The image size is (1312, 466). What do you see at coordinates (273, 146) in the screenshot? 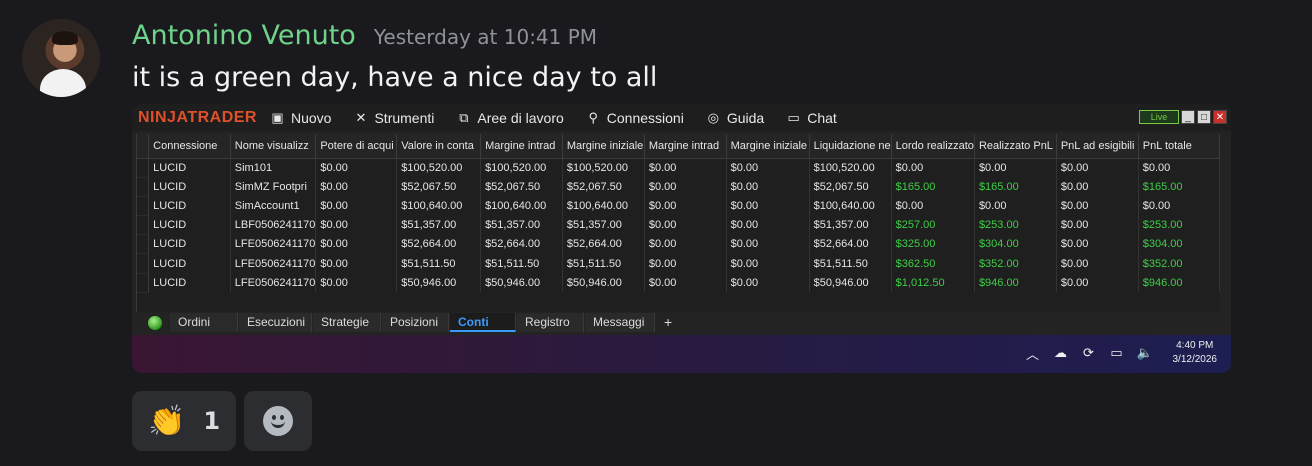
I see `column-header: Nome visualizz` at bounding box center [273, 146].